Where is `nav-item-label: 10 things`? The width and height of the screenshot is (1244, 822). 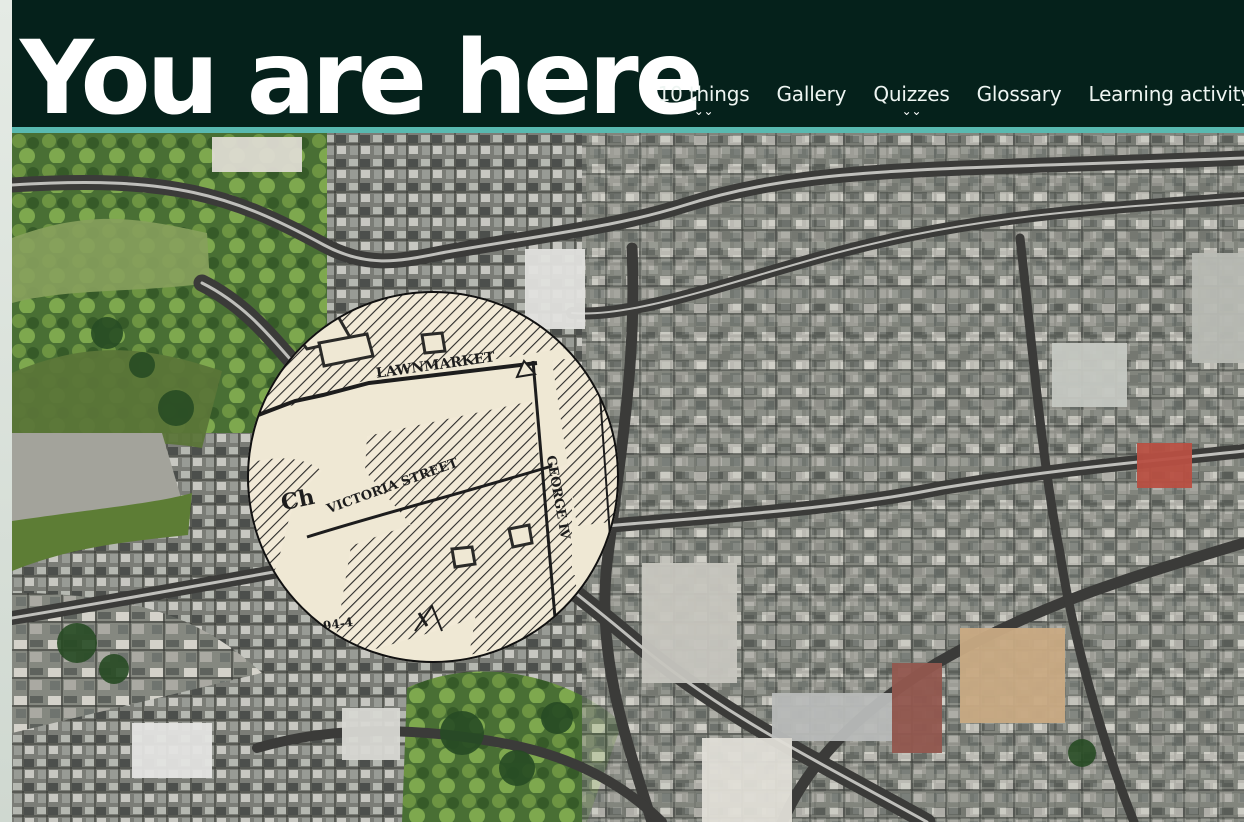
nav-item-label: 10 things is located at coordinates (703, 94).